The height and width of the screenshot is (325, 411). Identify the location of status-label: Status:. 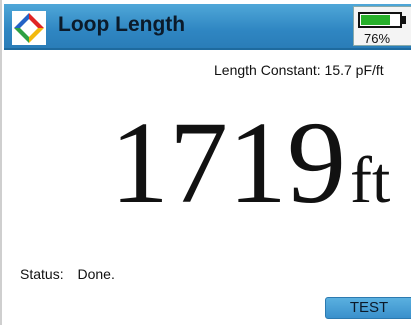
(42, 274).